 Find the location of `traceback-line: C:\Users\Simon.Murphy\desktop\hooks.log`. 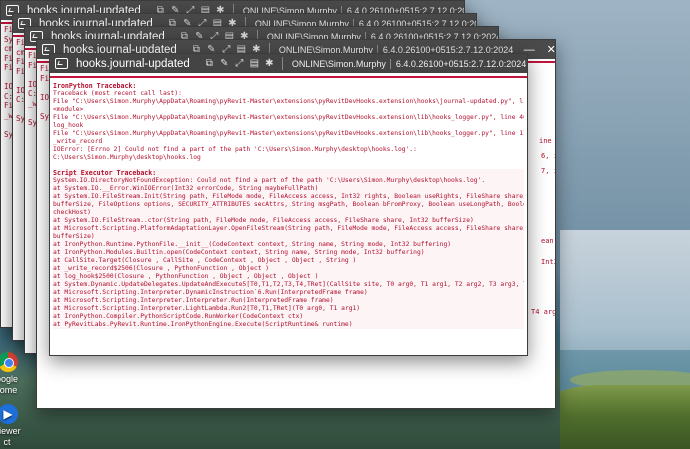

traceback-line: C:\Users\Simon.Murphy\desktop\hooks.log is located at coordinates (127, 157).